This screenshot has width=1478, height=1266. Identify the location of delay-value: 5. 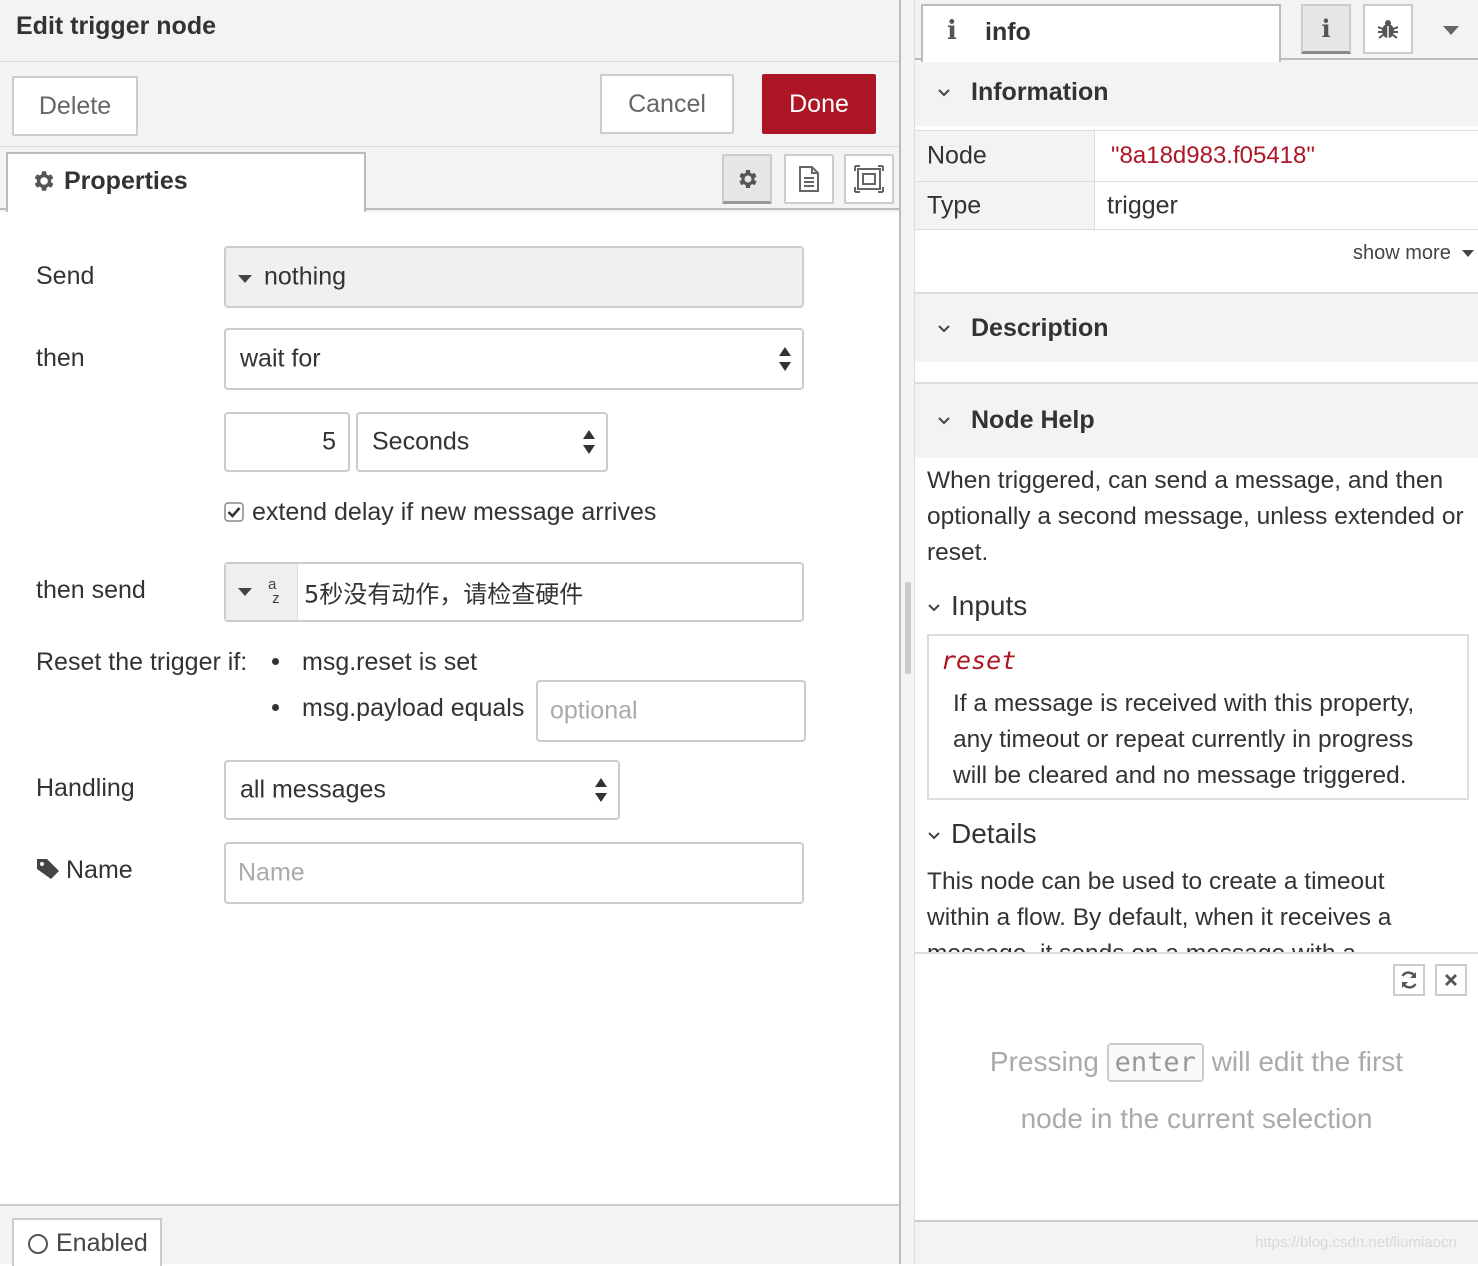
(329, 441).